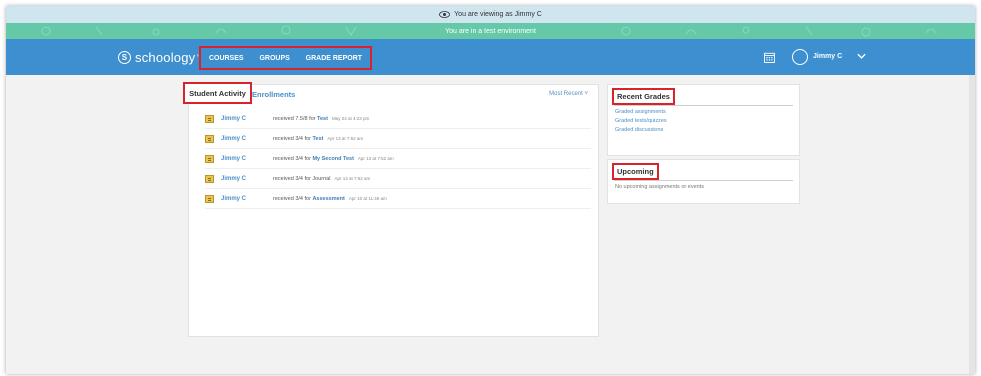 This screenshot has height=376, width=981. What do you see at coordinates (641, 131) in the screenshot?
I see `graded-discussions-link: Graded discussions` at bounding box center [641, 131].